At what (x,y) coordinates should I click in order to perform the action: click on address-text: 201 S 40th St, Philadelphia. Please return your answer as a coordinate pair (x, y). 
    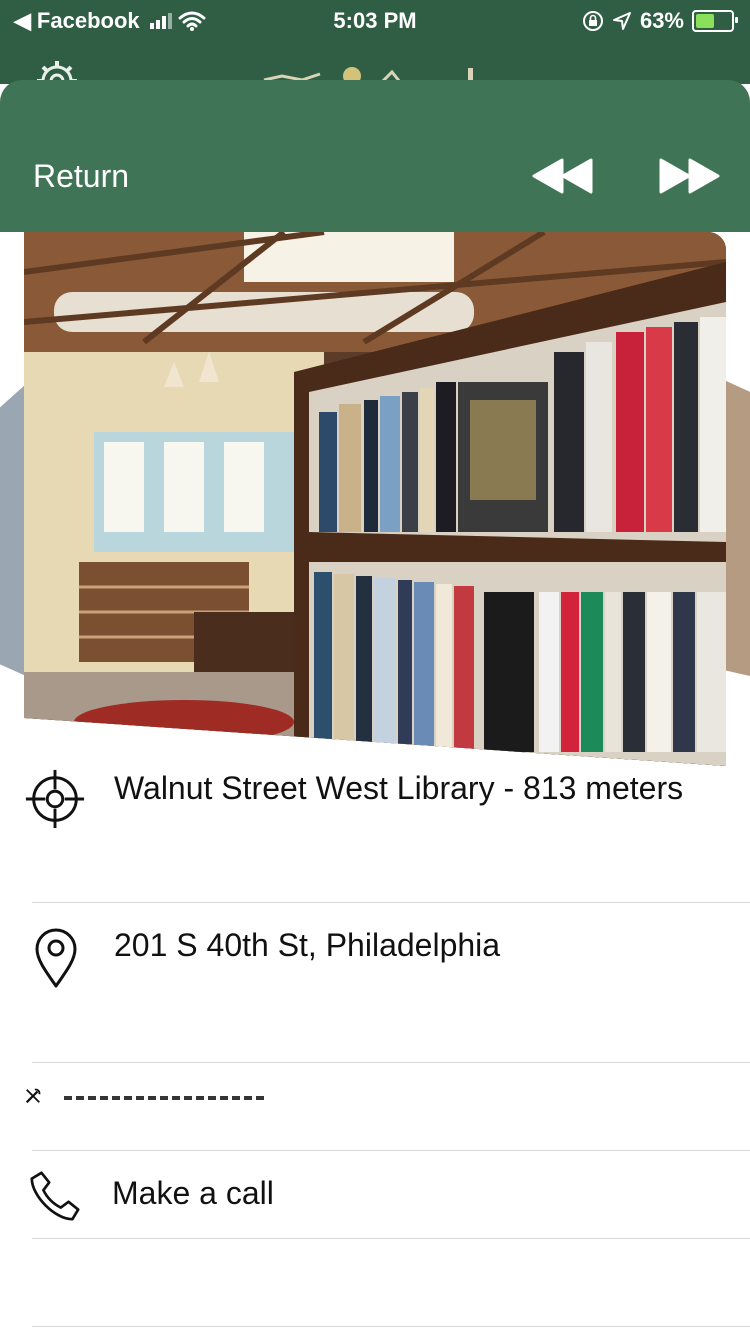
    Looking at the image, I should click on (307, 945).